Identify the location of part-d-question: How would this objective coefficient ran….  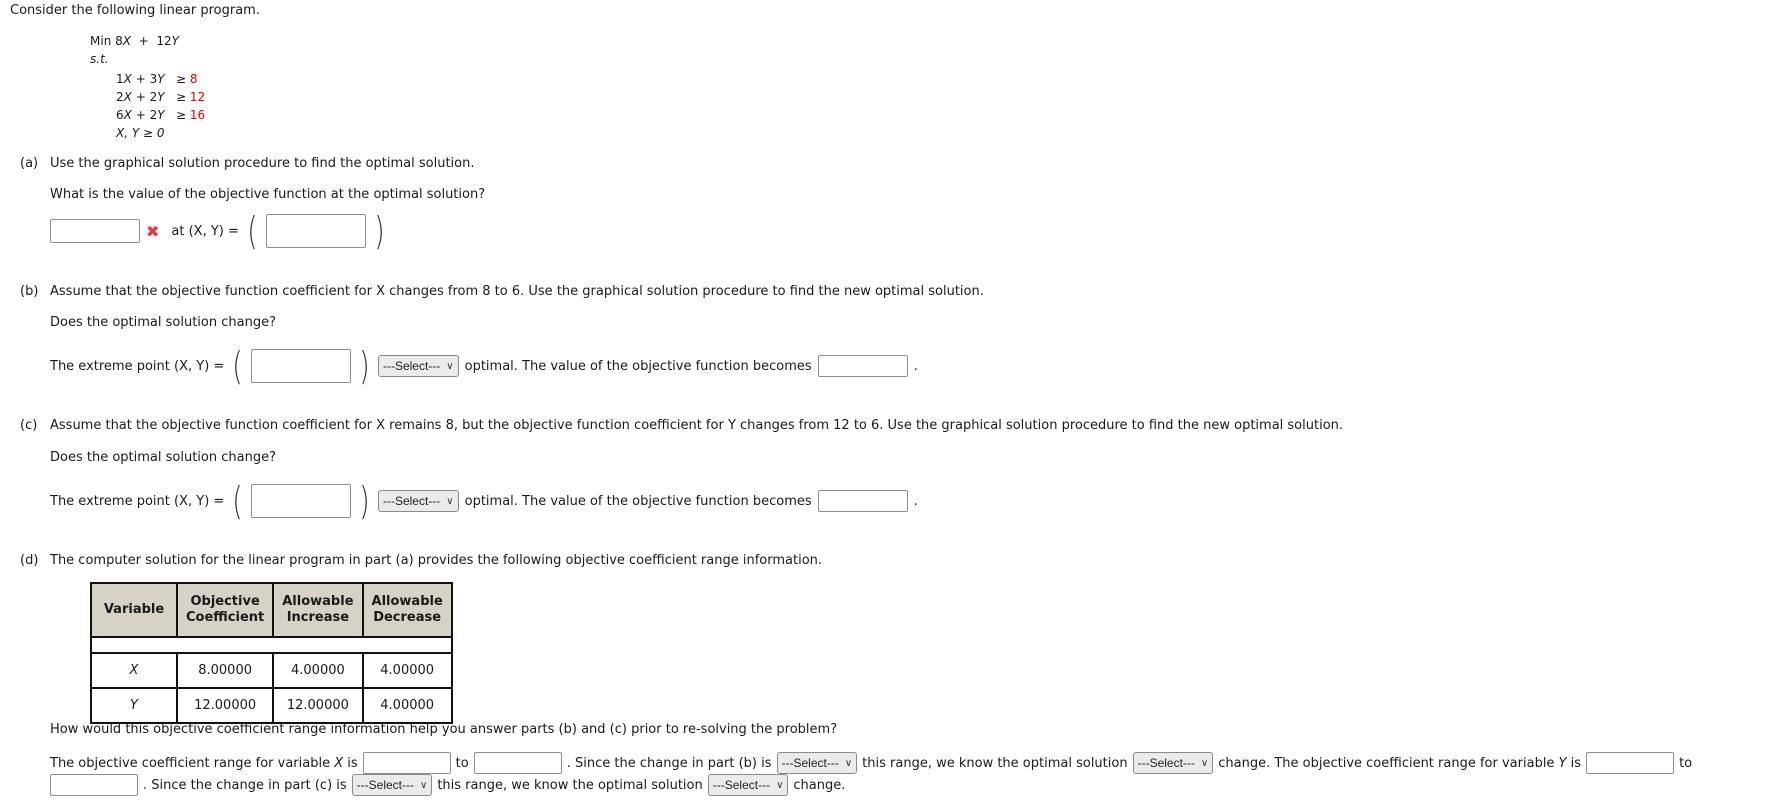
(444, 729).